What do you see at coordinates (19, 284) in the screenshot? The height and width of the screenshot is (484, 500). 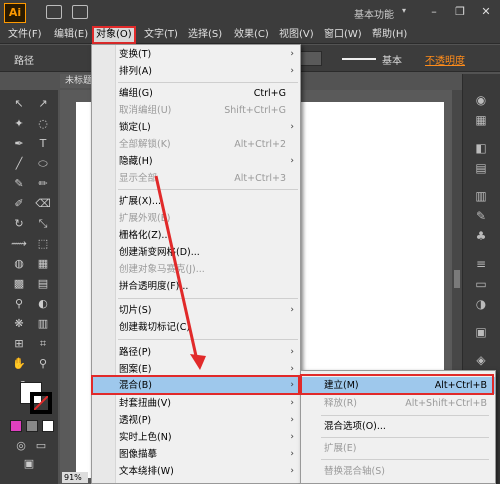 I see `mesh-tool-icon: ▩` at bounding box center [19, 284].